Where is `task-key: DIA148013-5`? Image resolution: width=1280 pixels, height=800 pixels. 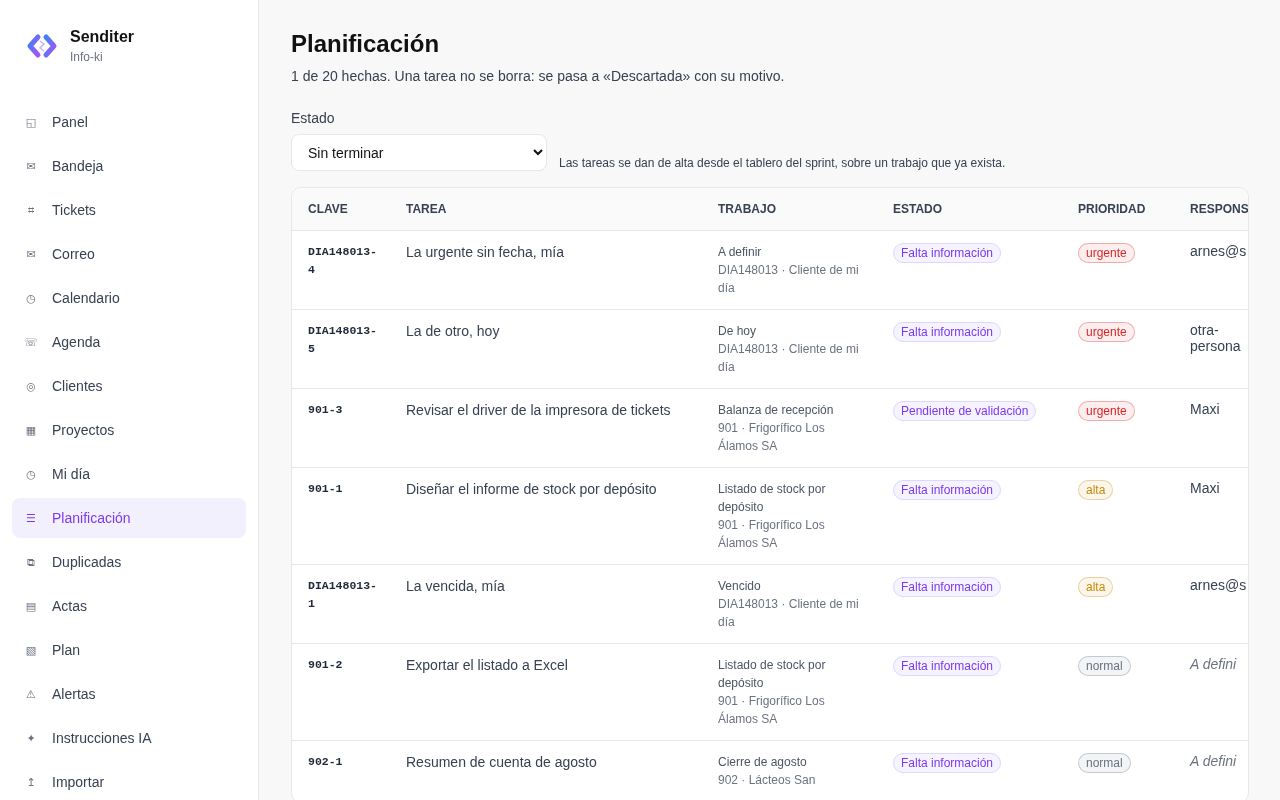
task-key: DIA148013-5 is located at coordinates (343, 340).